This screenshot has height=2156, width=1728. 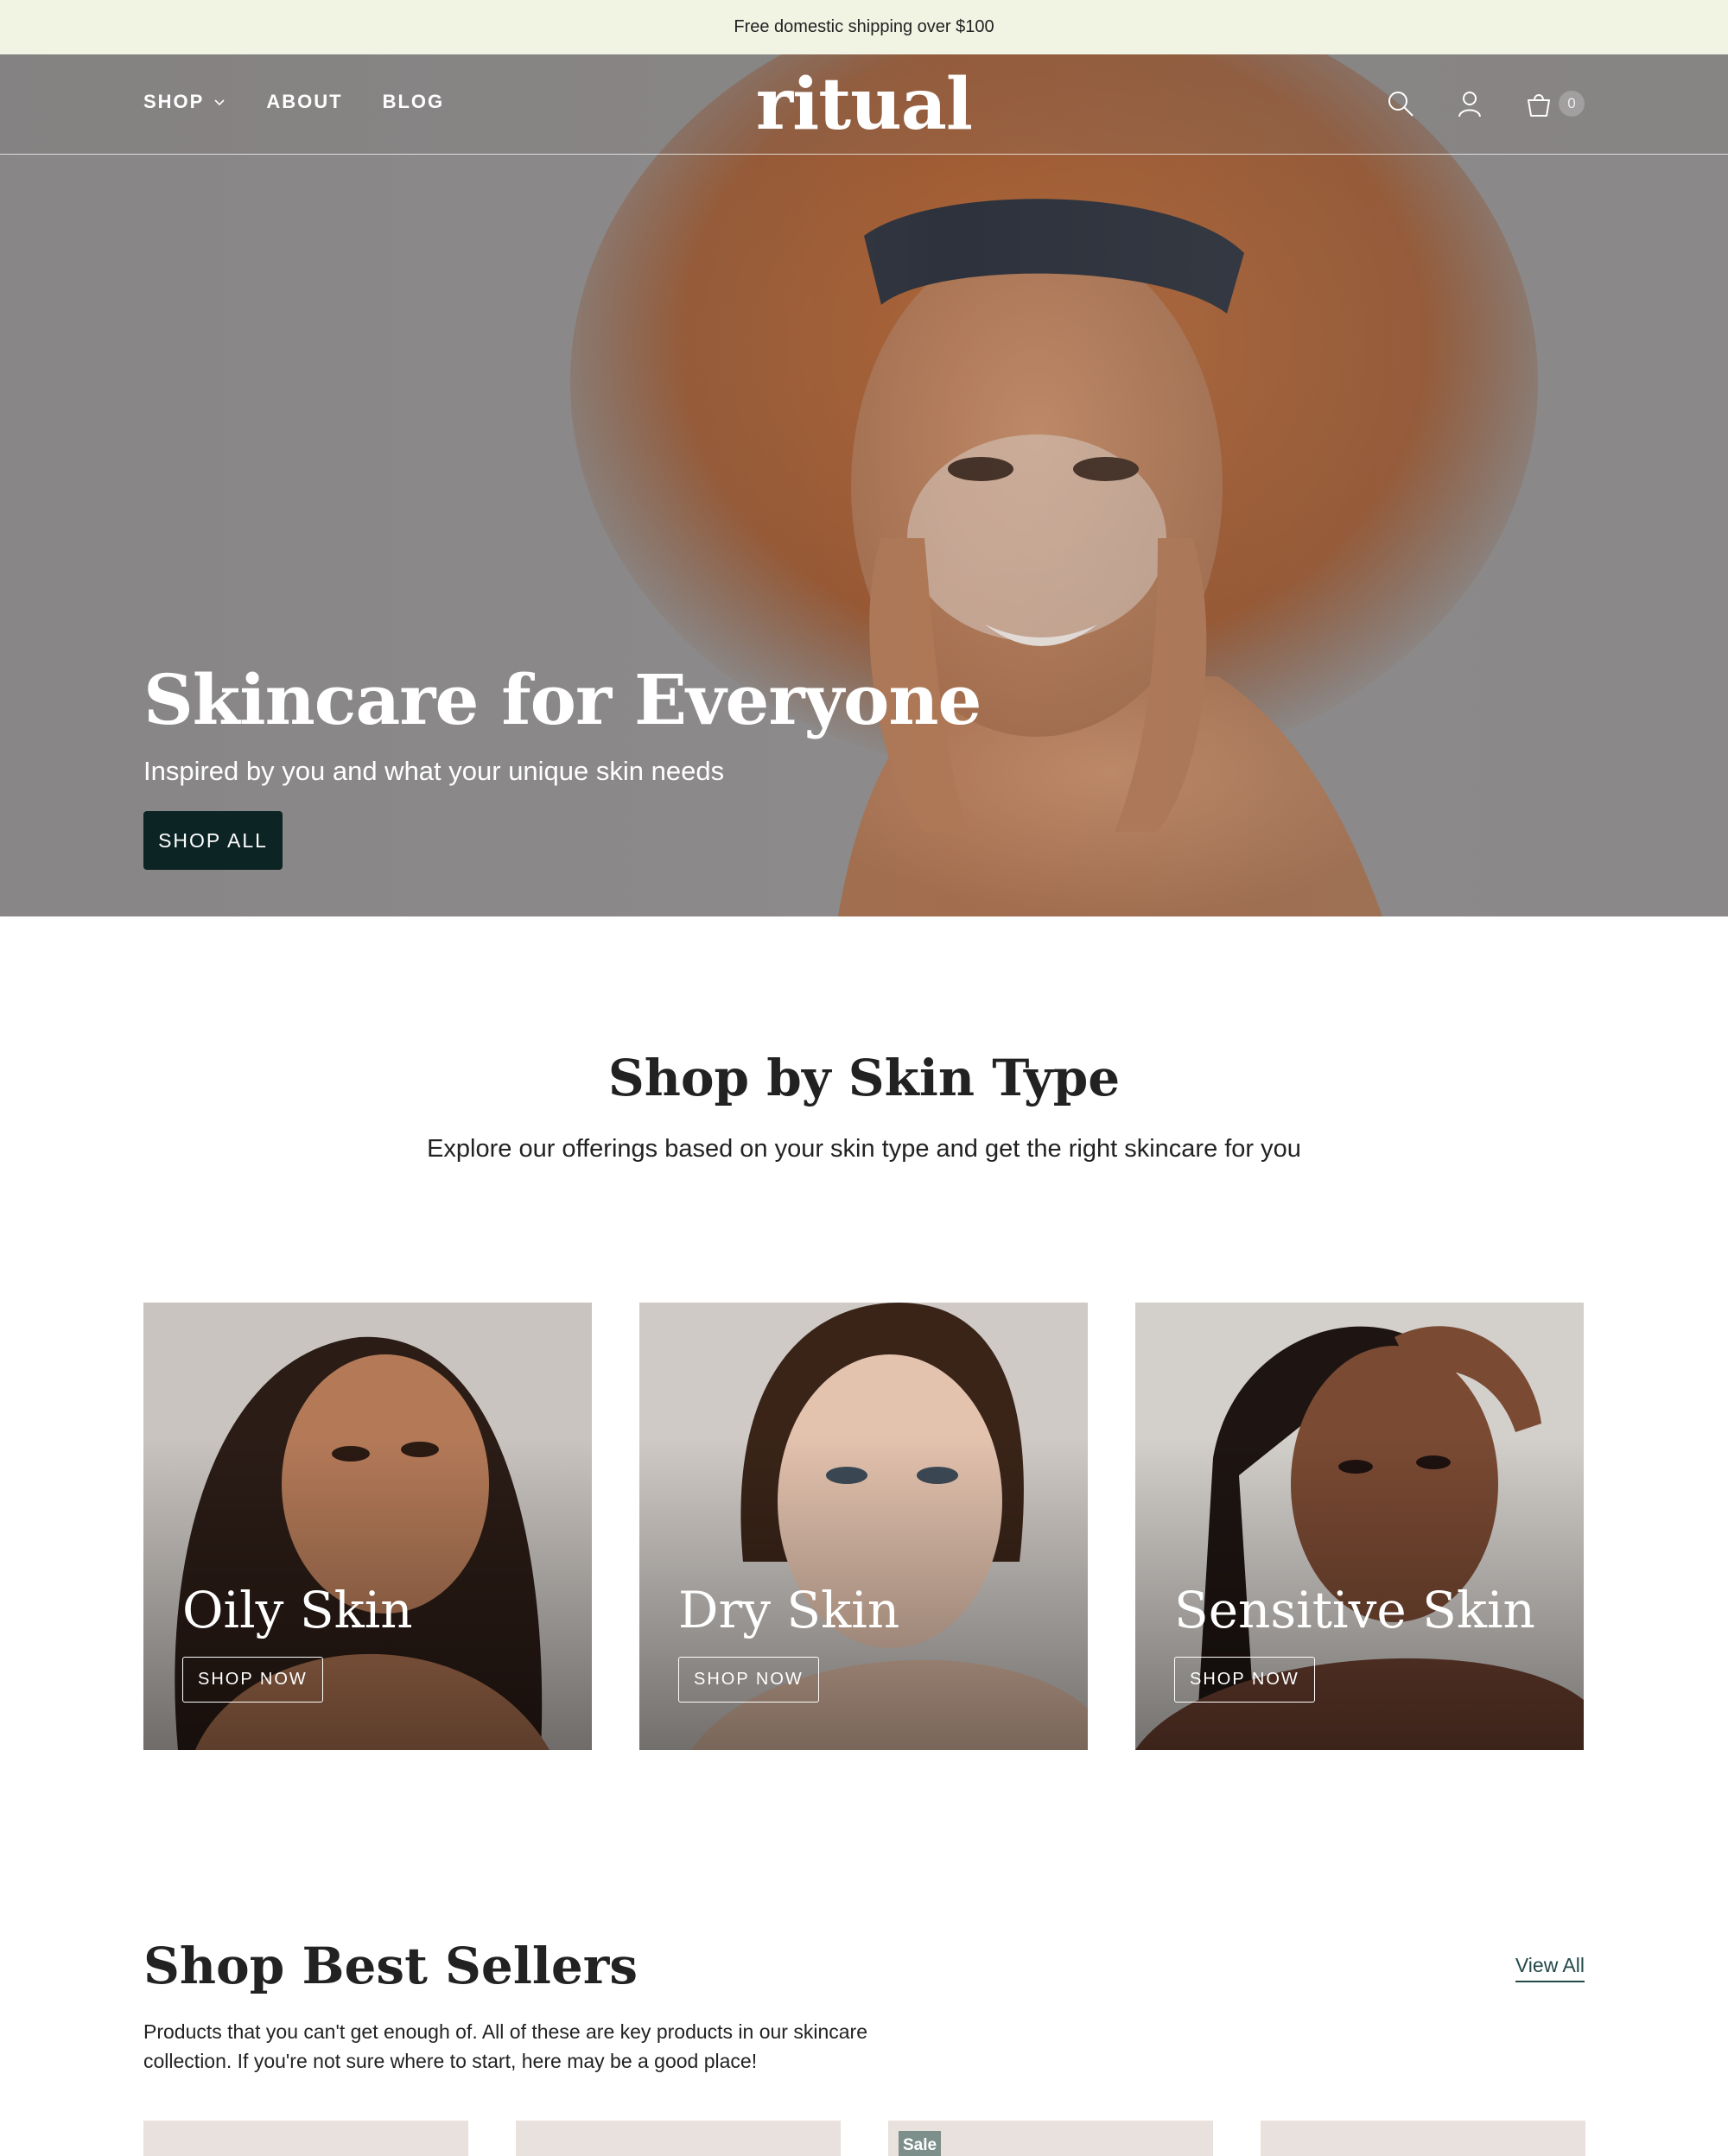 I want to click on cart-count-badge: 0, so click(x=1572, y=104).